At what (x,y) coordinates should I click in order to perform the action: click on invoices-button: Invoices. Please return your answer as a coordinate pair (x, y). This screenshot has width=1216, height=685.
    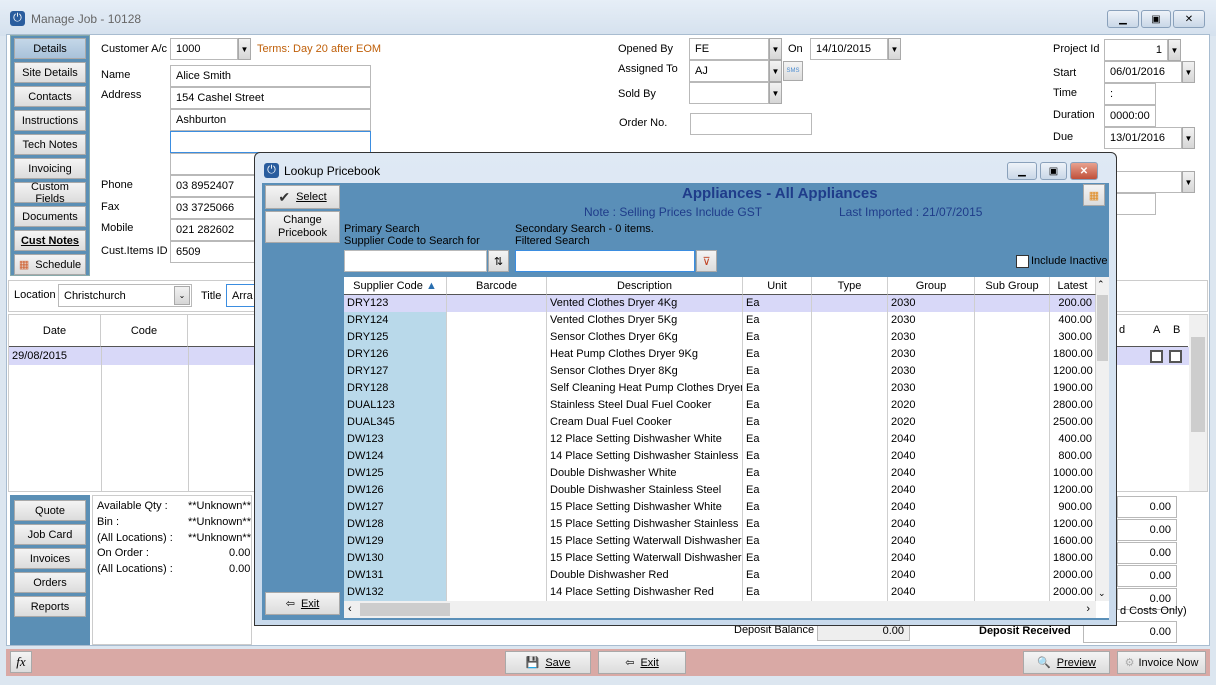
    Looking at the image, I should click on (50, 558).